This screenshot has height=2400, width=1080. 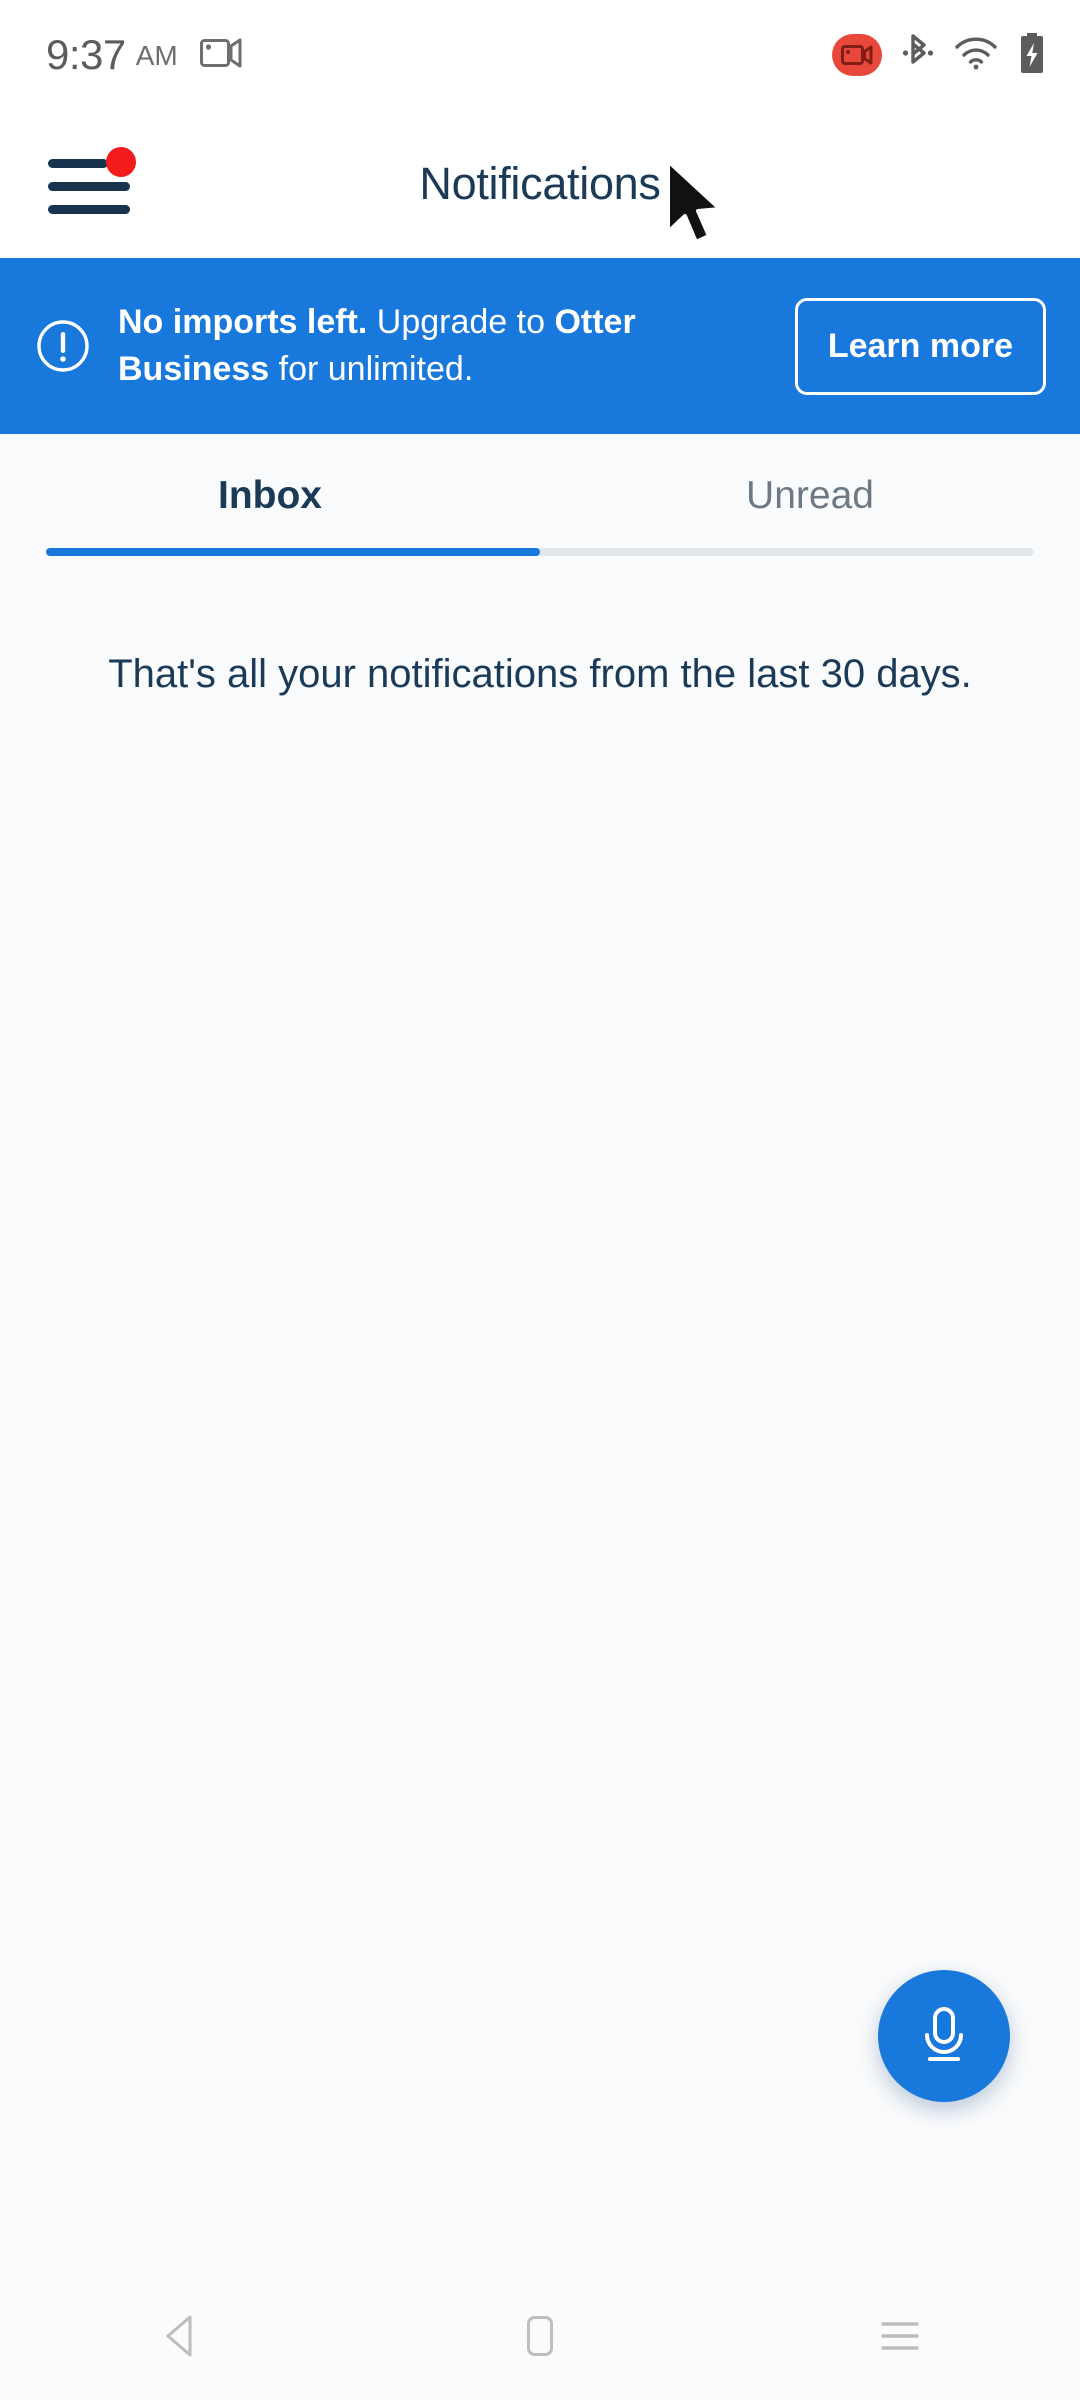 I want to click on home-square-icon, so click(x=540, y=2338).